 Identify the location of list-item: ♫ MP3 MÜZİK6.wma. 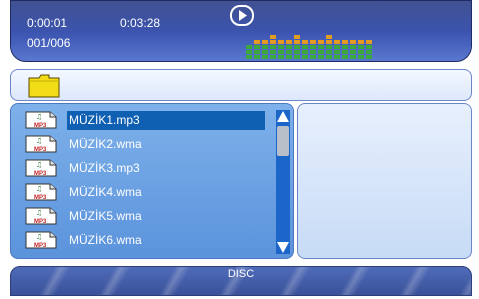
(145, 240).